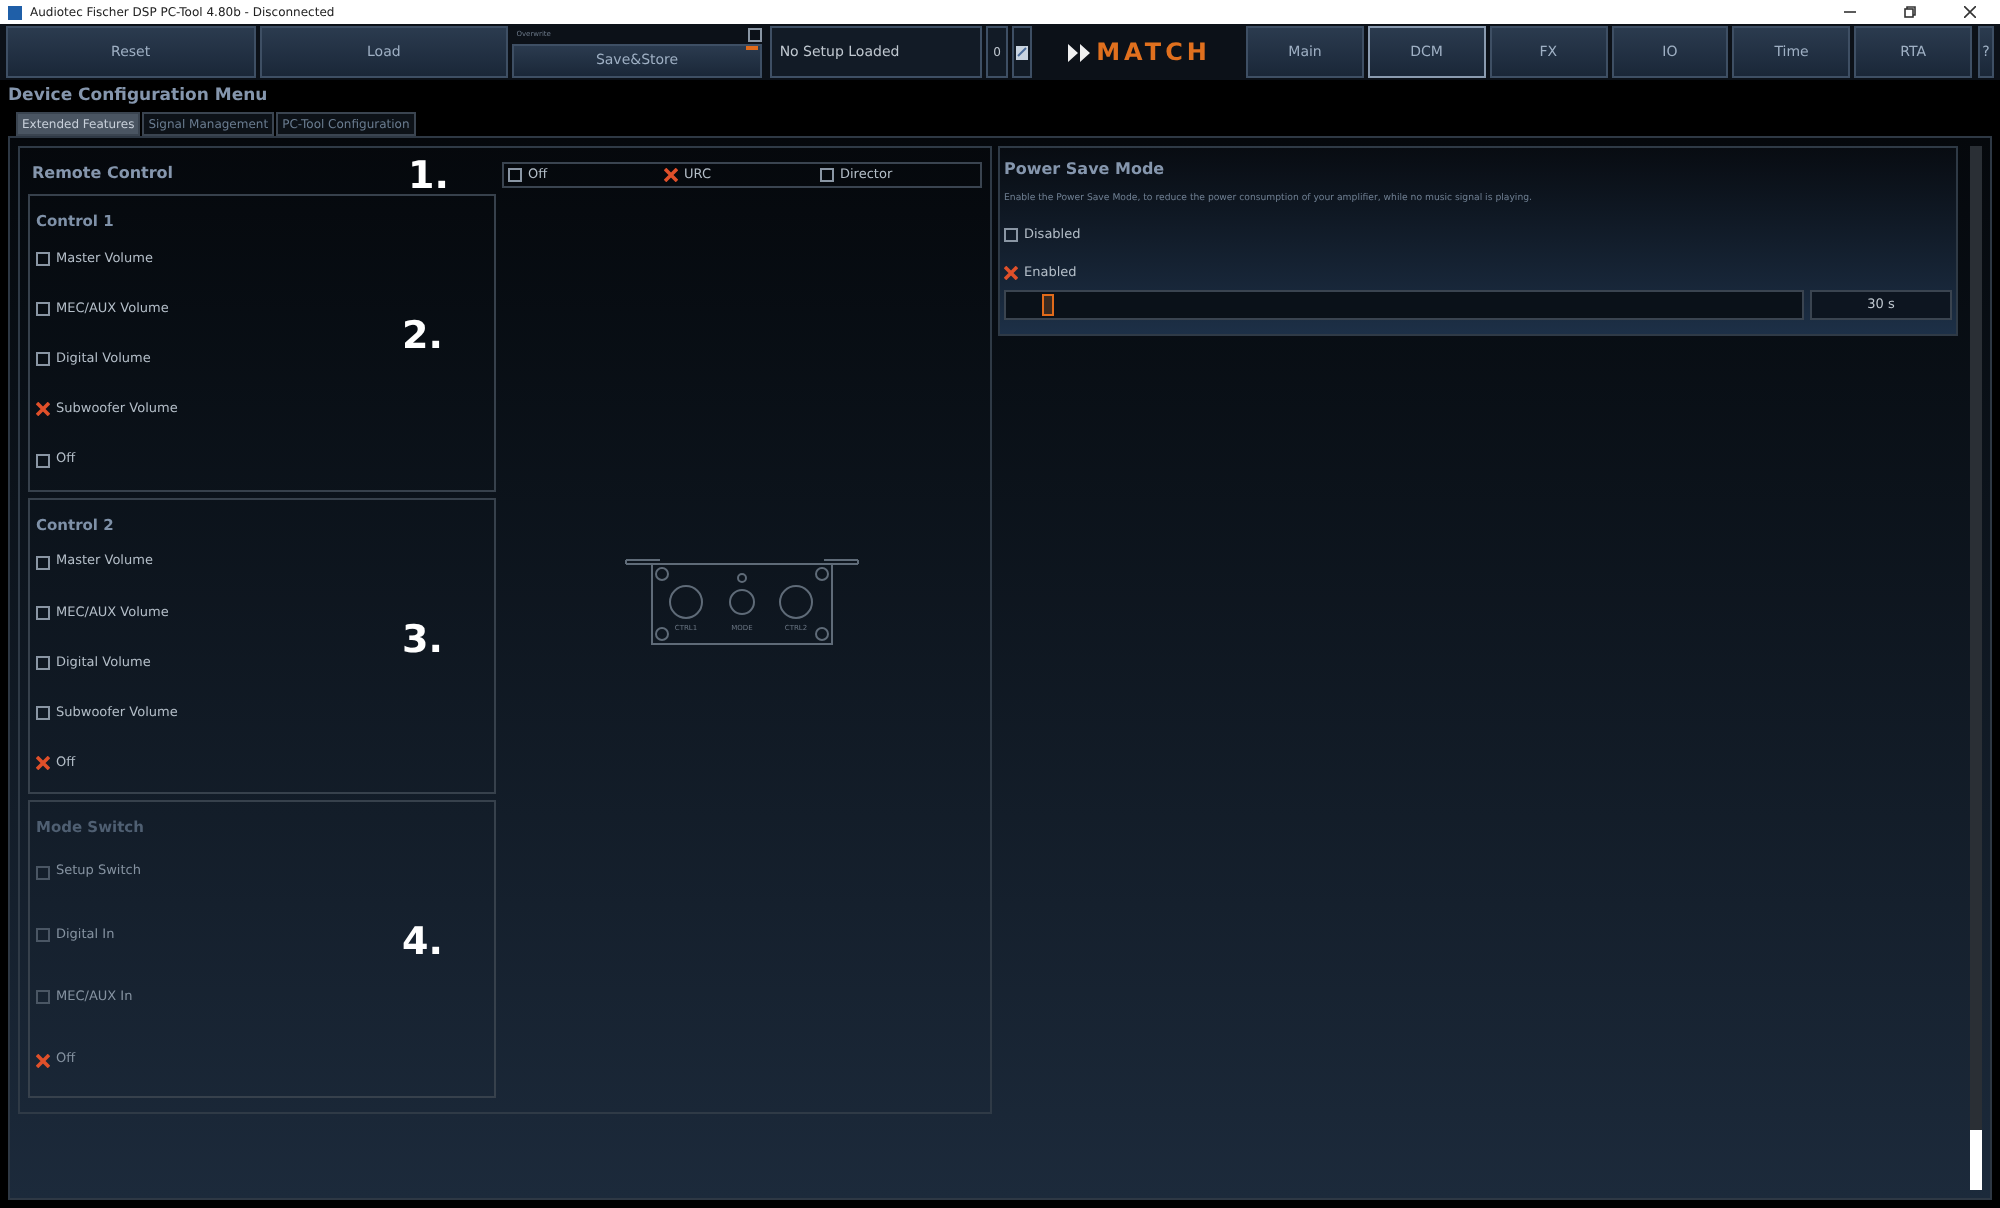  Describe the element at coordinates (1850, 12) in the screenshot. I see `minimize-icon` at that location.